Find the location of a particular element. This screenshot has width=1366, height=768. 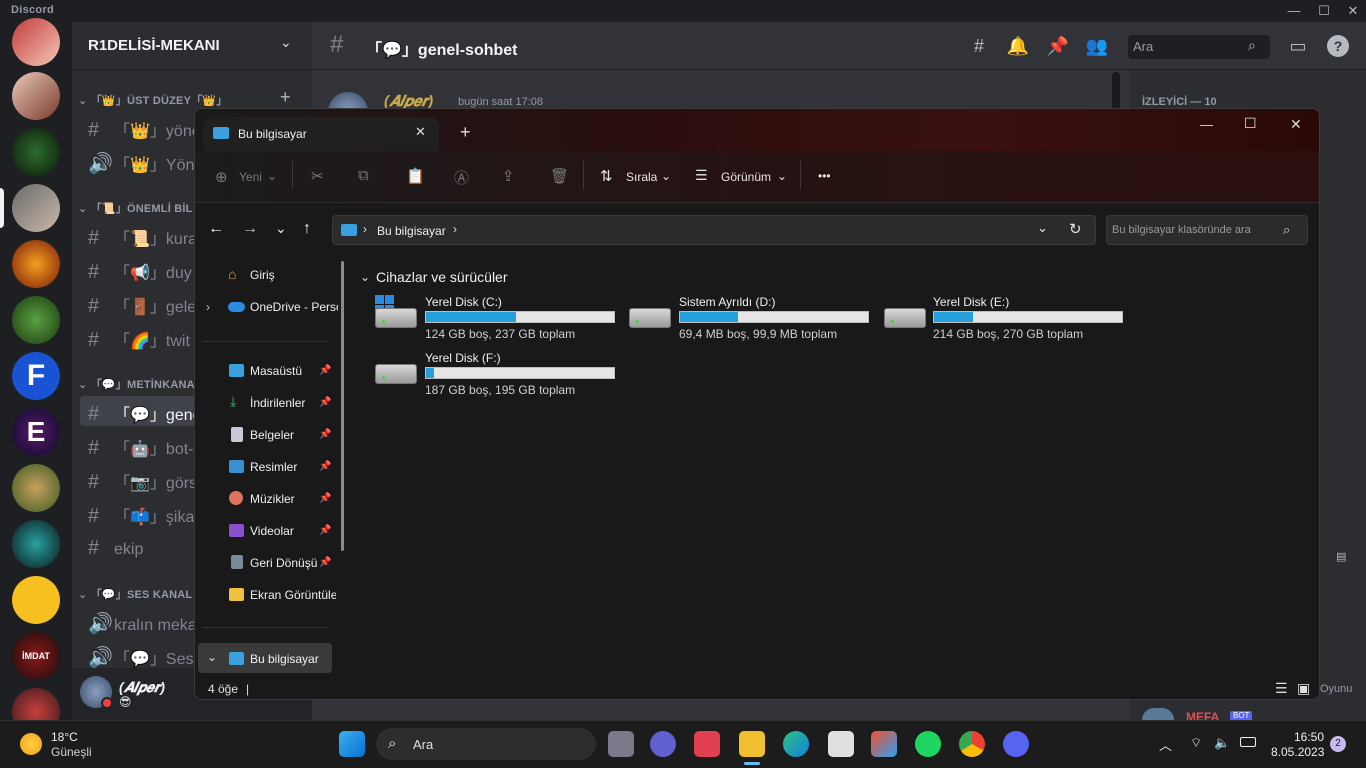

channel-item: # 「🤖」bot- is located at coordinates (141, 447).